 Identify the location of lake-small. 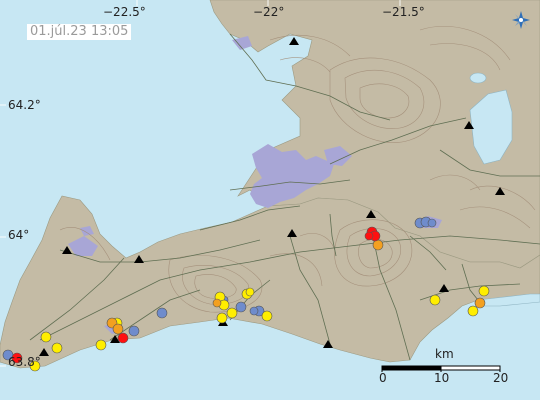
(478, 78).